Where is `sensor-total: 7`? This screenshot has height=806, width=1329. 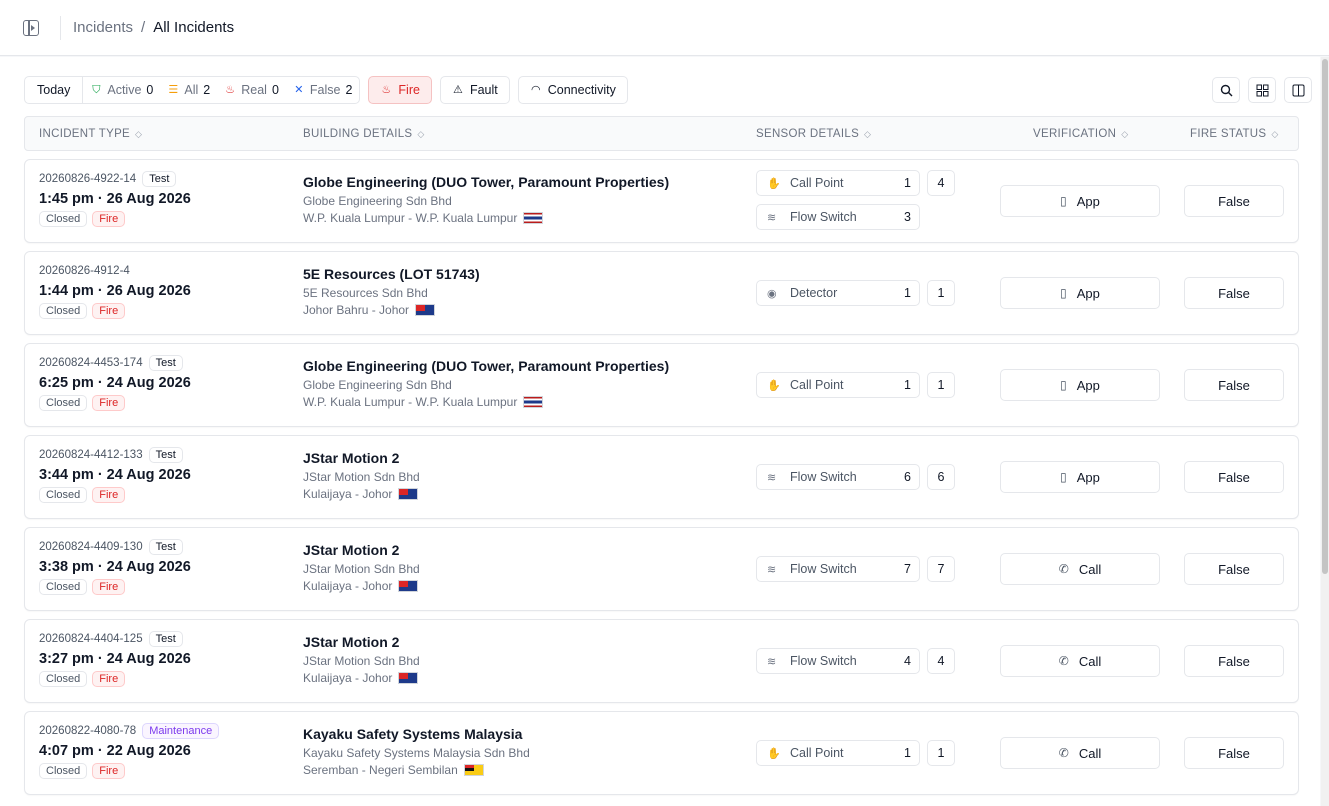
sensor-total: 7 is located at coordinates (941, 569).